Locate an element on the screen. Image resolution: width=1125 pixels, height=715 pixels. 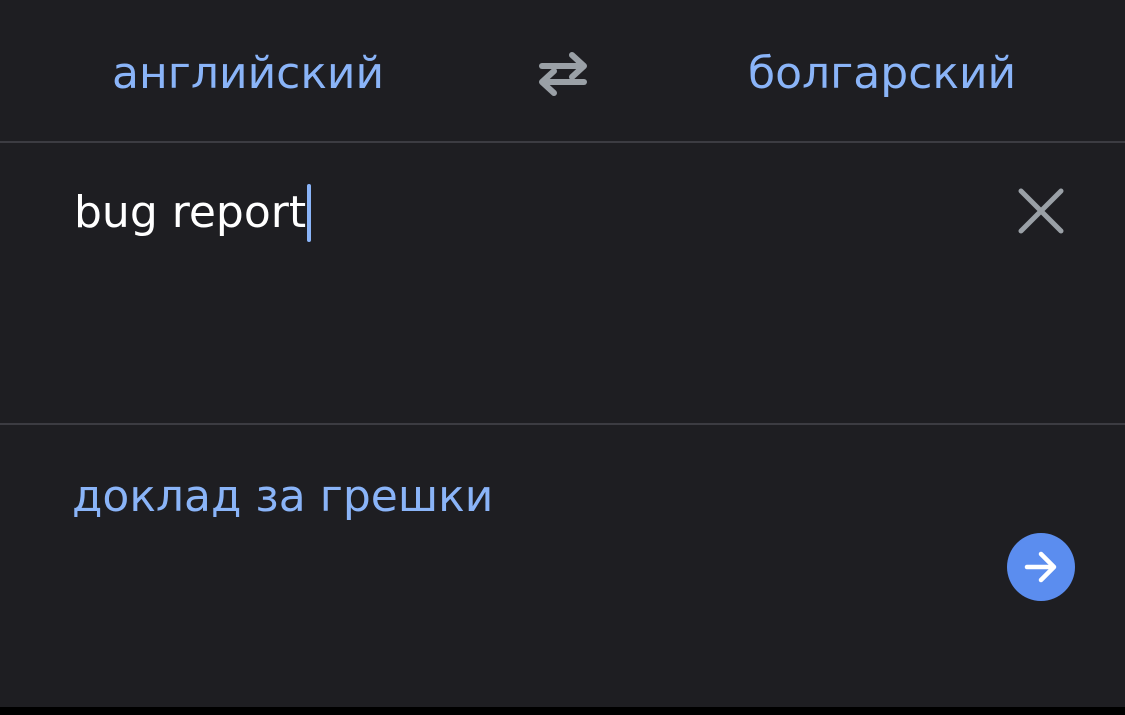
close-icon is located at coordinates (1041, 211).